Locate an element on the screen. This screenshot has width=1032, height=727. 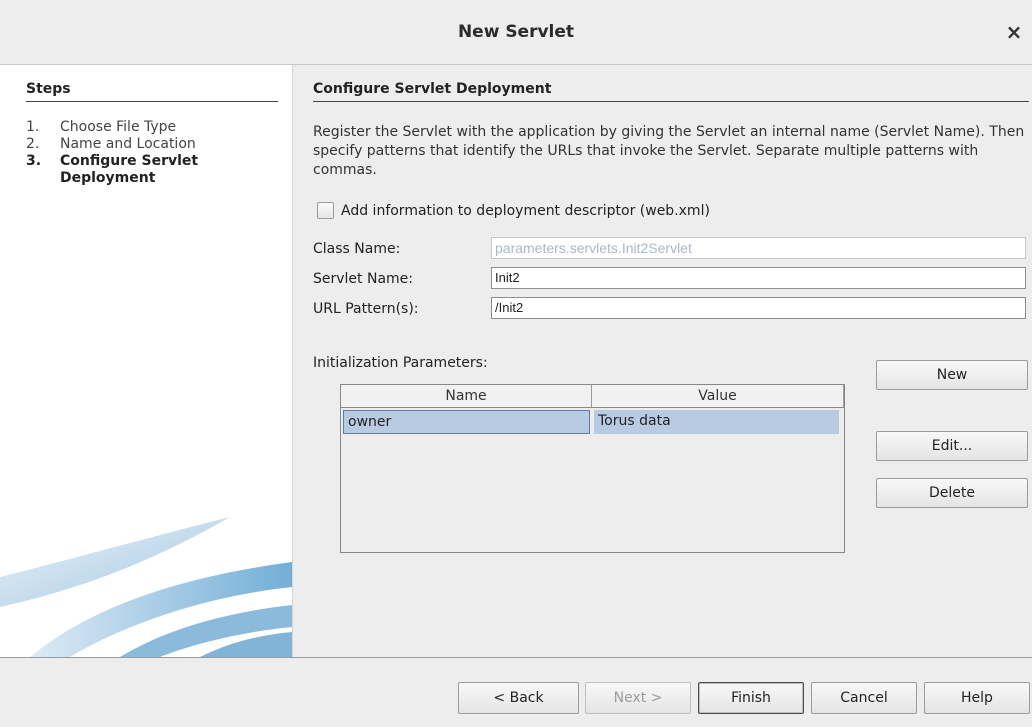
step-item-active: 3. Configure Servlet Deployment is located at coordinates (156, 170).